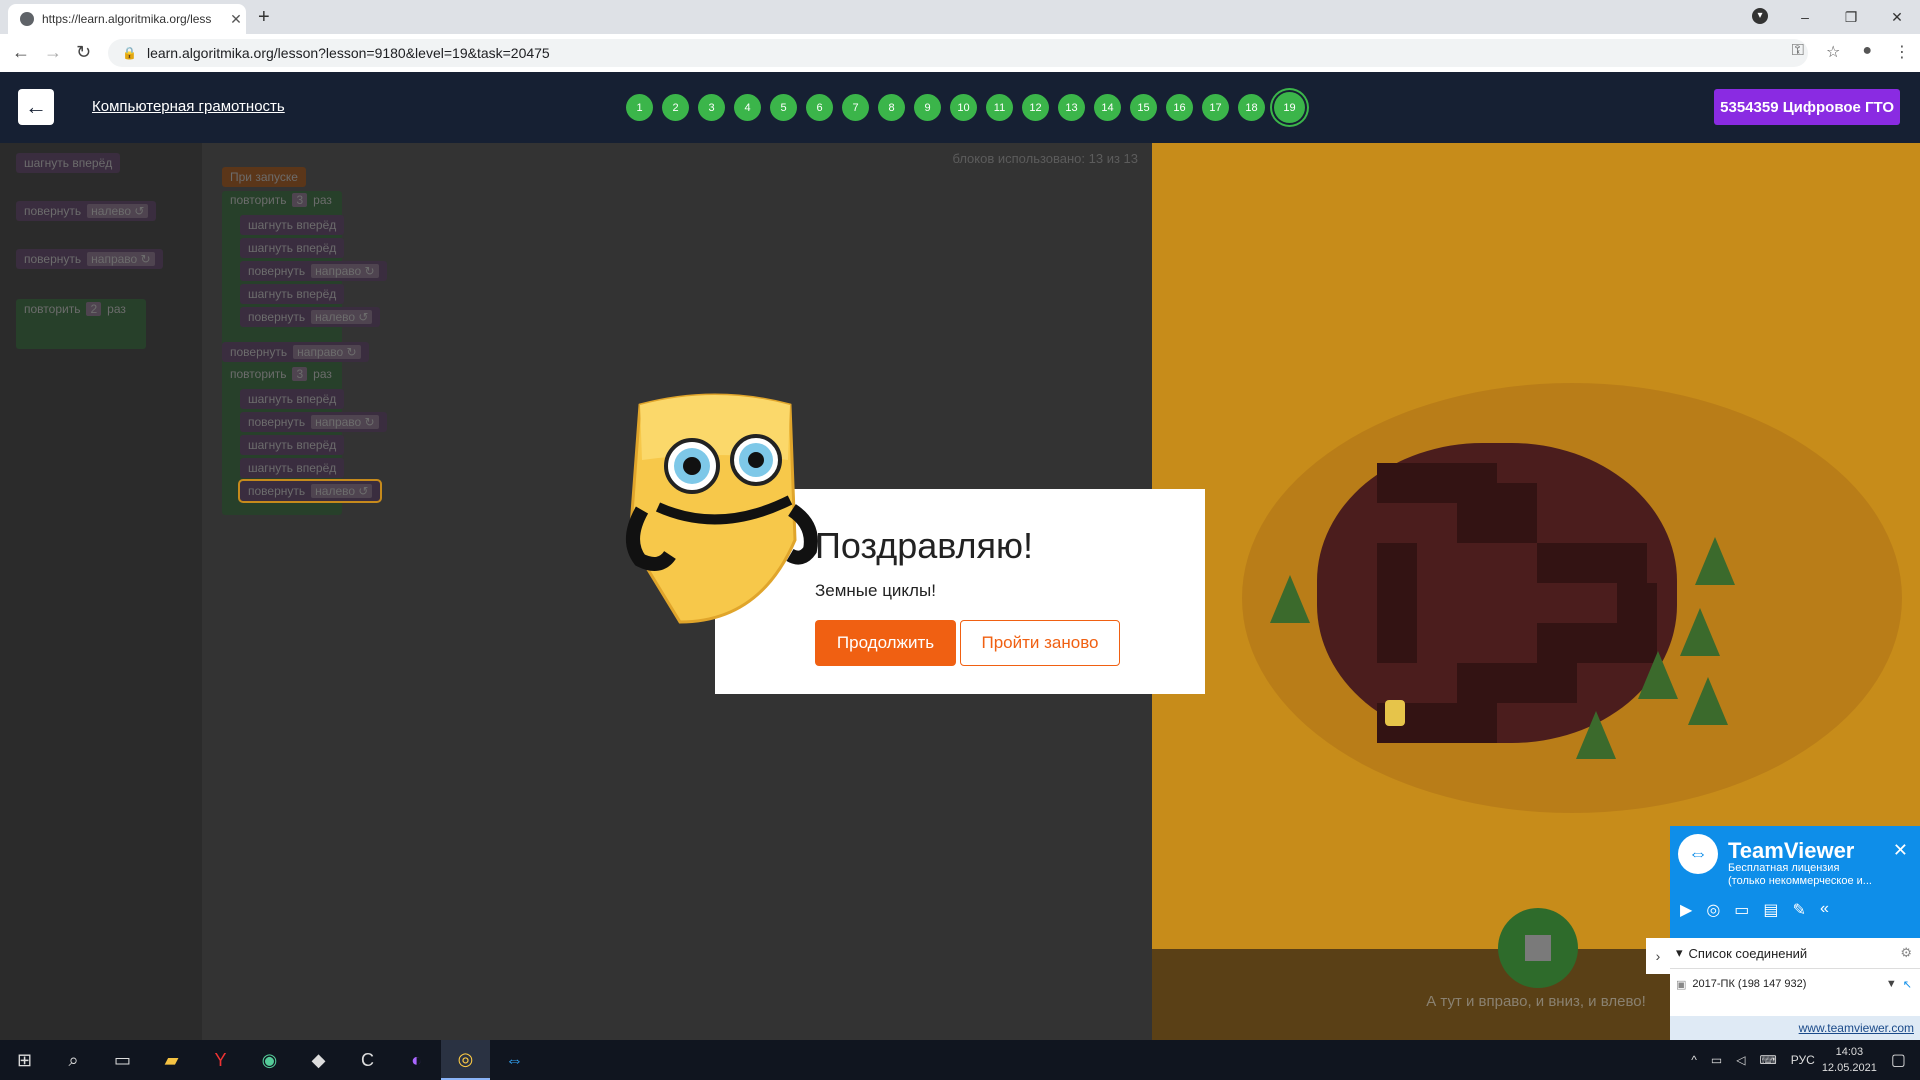 The width and height of the screenshot is (1920, 1080). I want to click on minimize-button: –, so click(1805, 17).